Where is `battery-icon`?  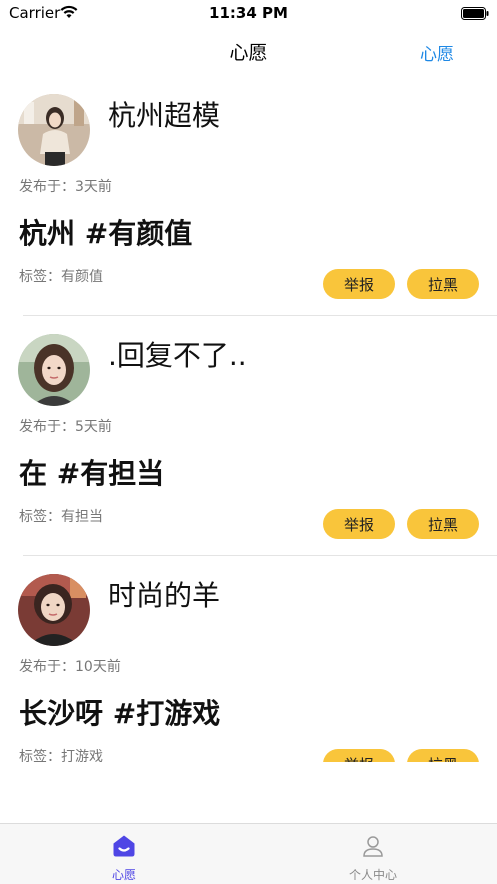 battery-icon is located at coordinates (475, 14).